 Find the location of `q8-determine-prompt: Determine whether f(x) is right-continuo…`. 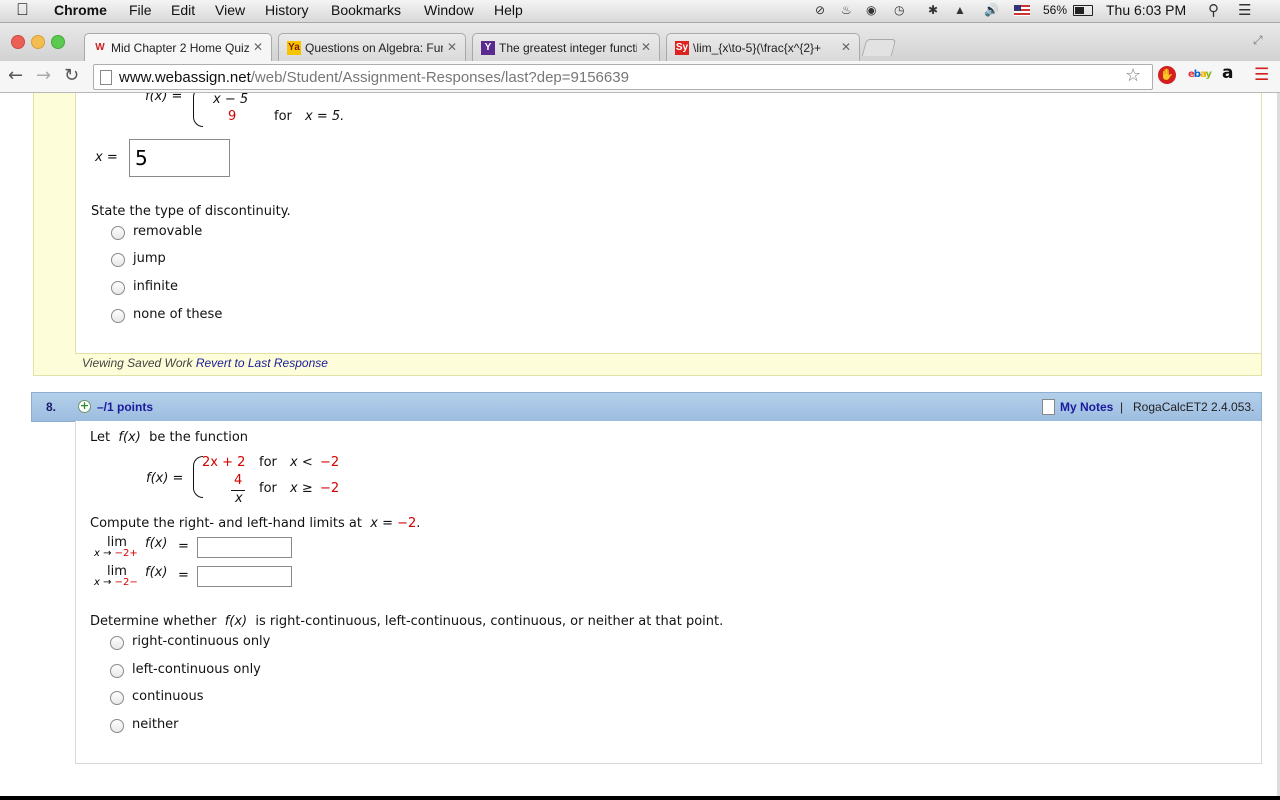

q8-determine-prompt: Determine whether f(x) is right-continuo… is located at coordinates (407, 621).